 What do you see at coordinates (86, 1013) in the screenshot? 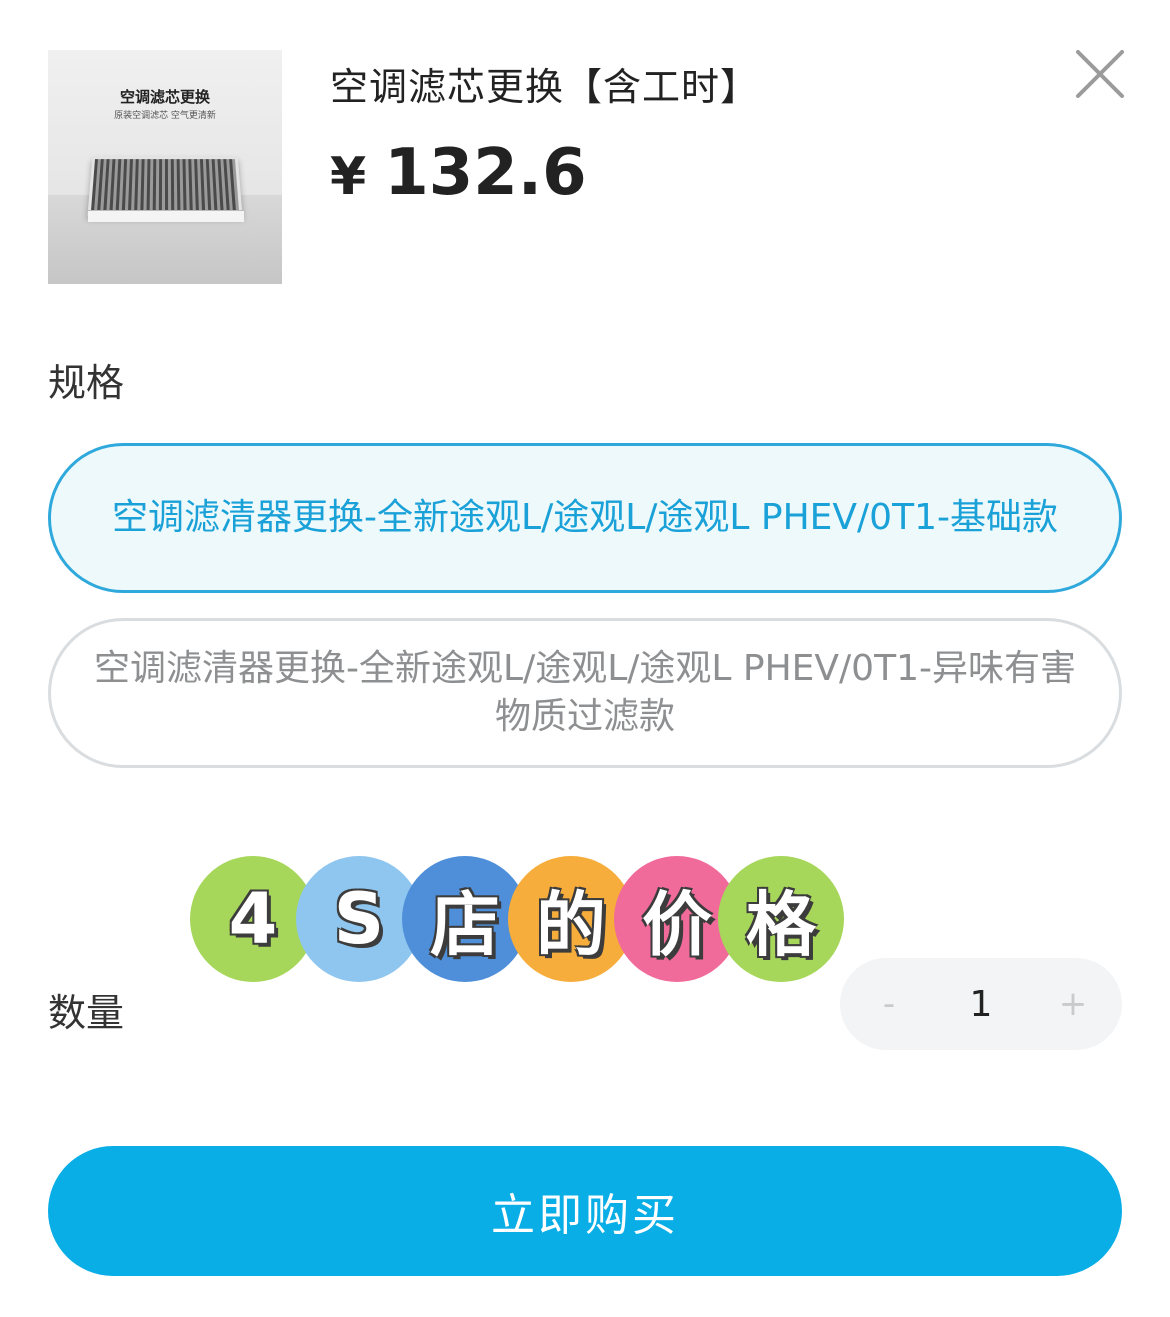
I see `quantity-label: 数量` at bounding box center [86, 1013].